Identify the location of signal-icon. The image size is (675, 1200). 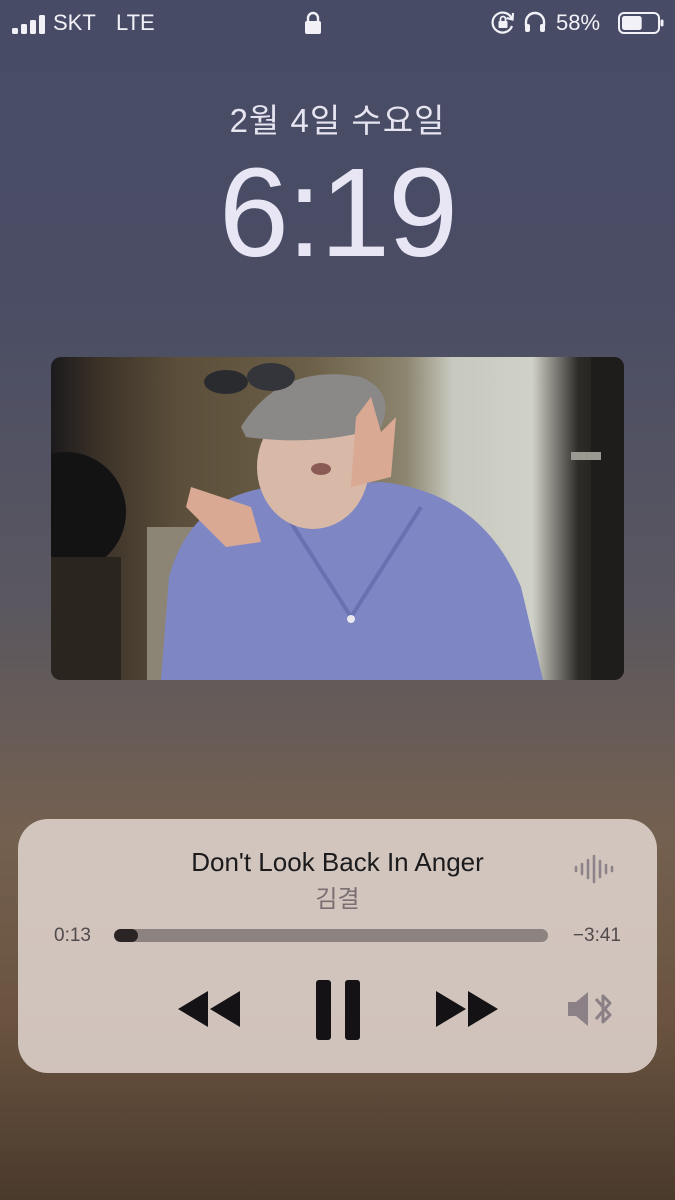
(29, 24).